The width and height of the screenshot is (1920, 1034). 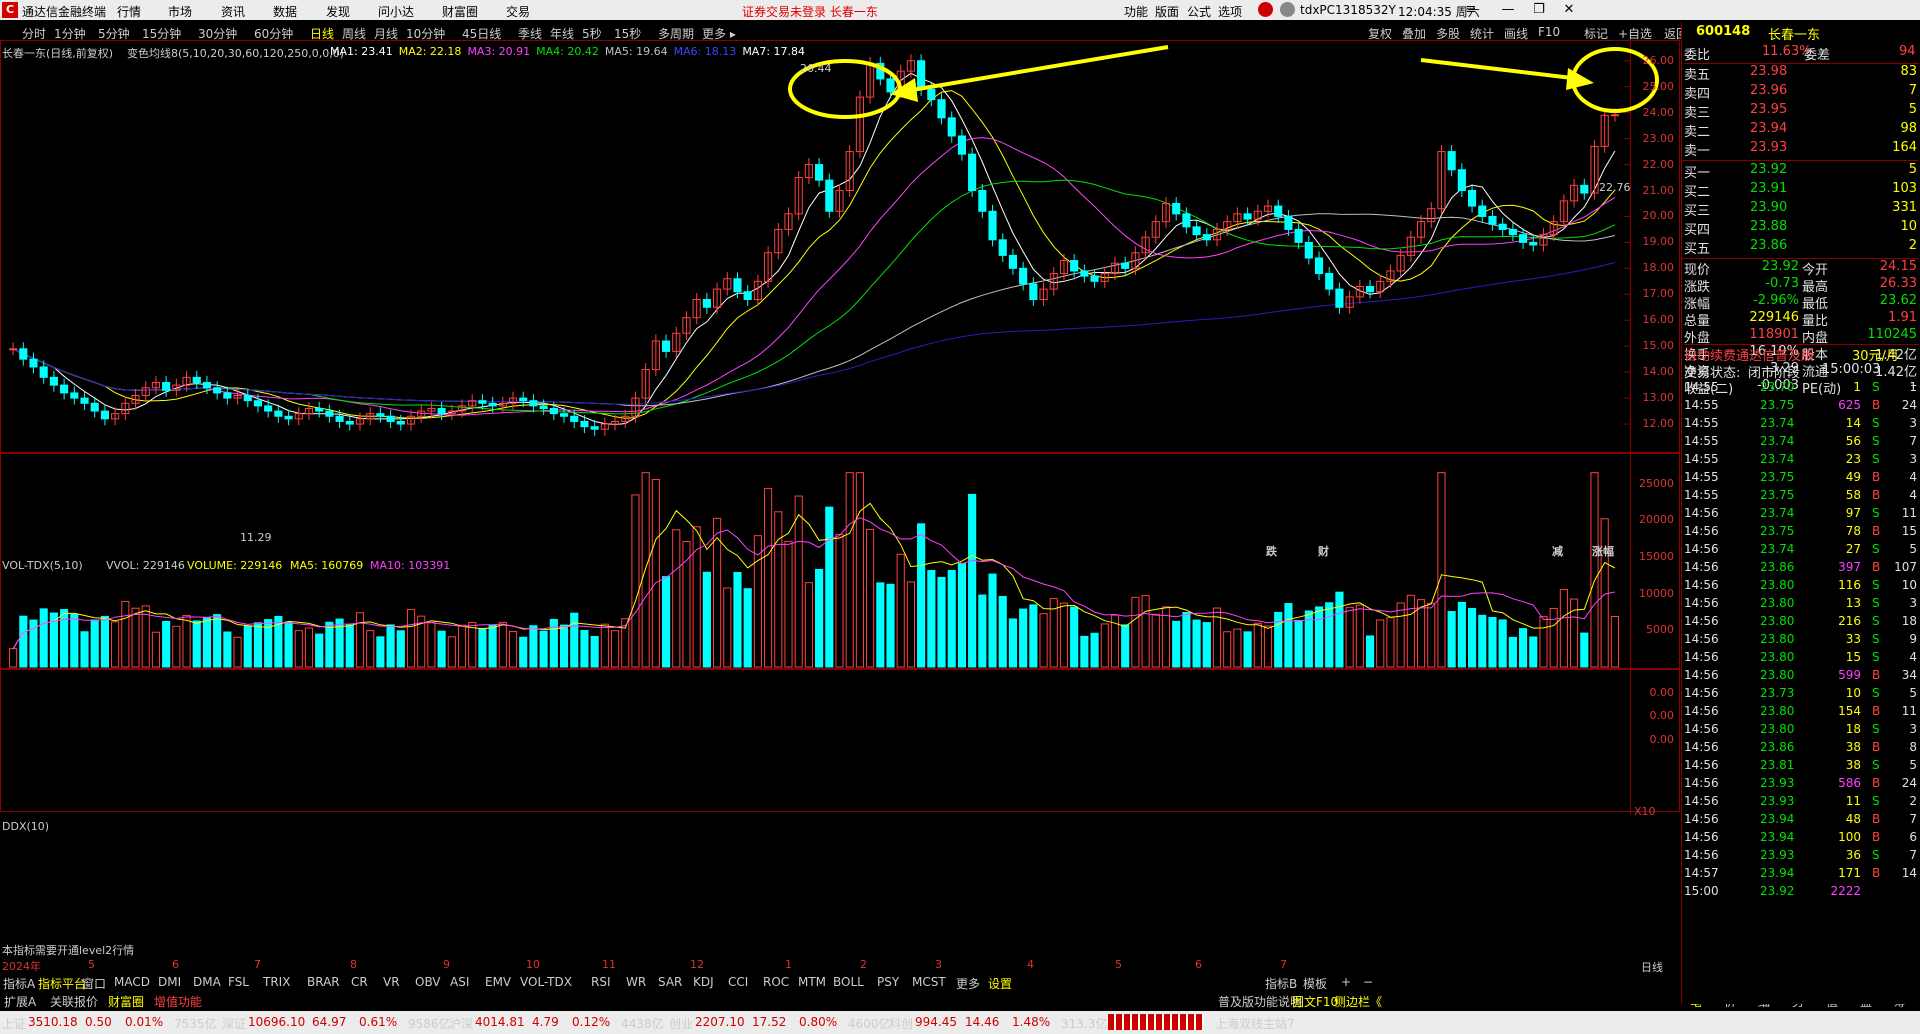 What do you see at coordinates (1801, 92) in the screenshot?
I see `ask-row: 卖四 23.96 7` at bounding box center [1801, 92].